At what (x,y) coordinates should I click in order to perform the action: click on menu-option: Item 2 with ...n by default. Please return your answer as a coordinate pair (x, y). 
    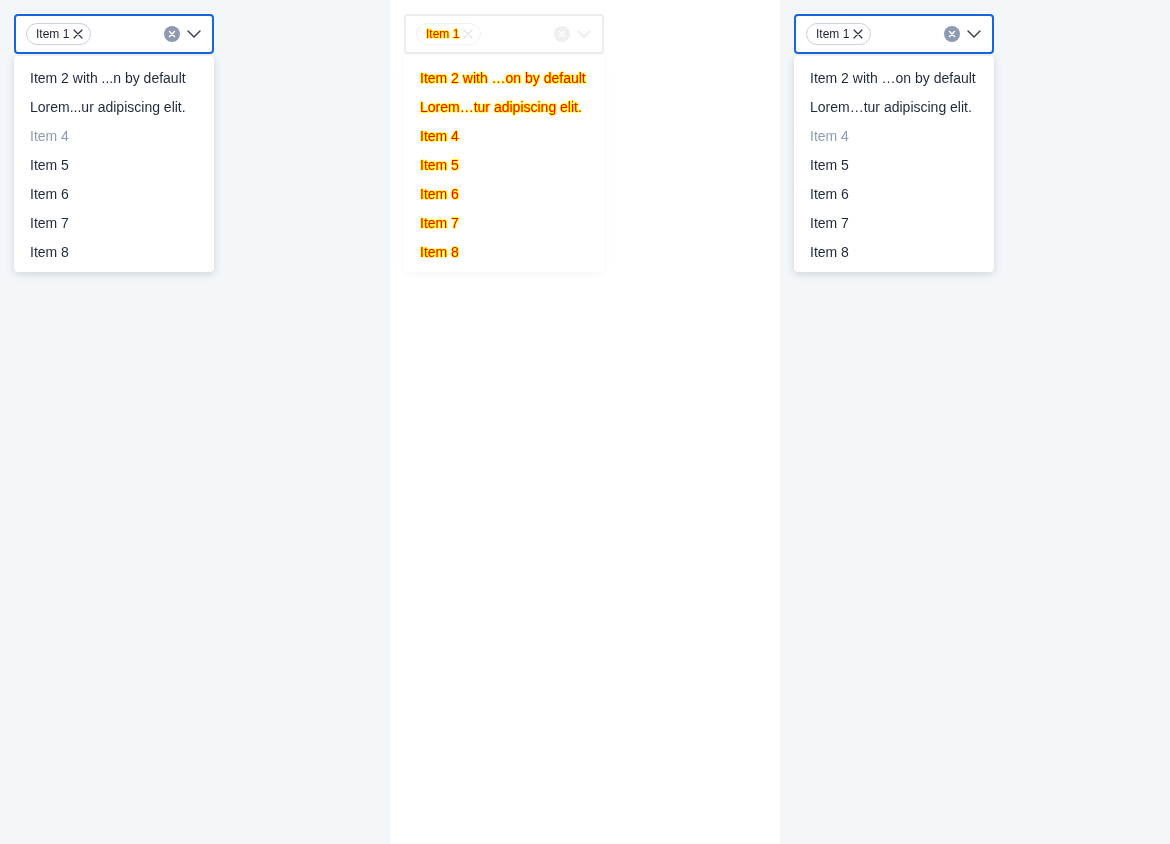
    Looking at the image, I should click on (114, 78).